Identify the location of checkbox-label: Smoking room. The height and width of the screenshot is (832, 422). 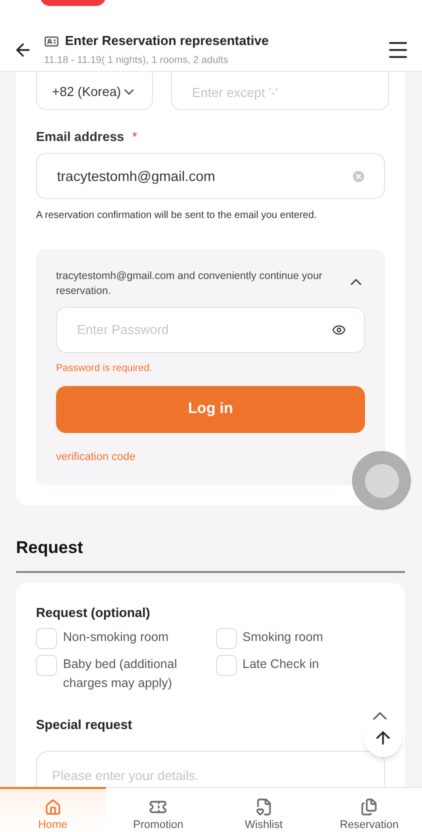
(283, 637).